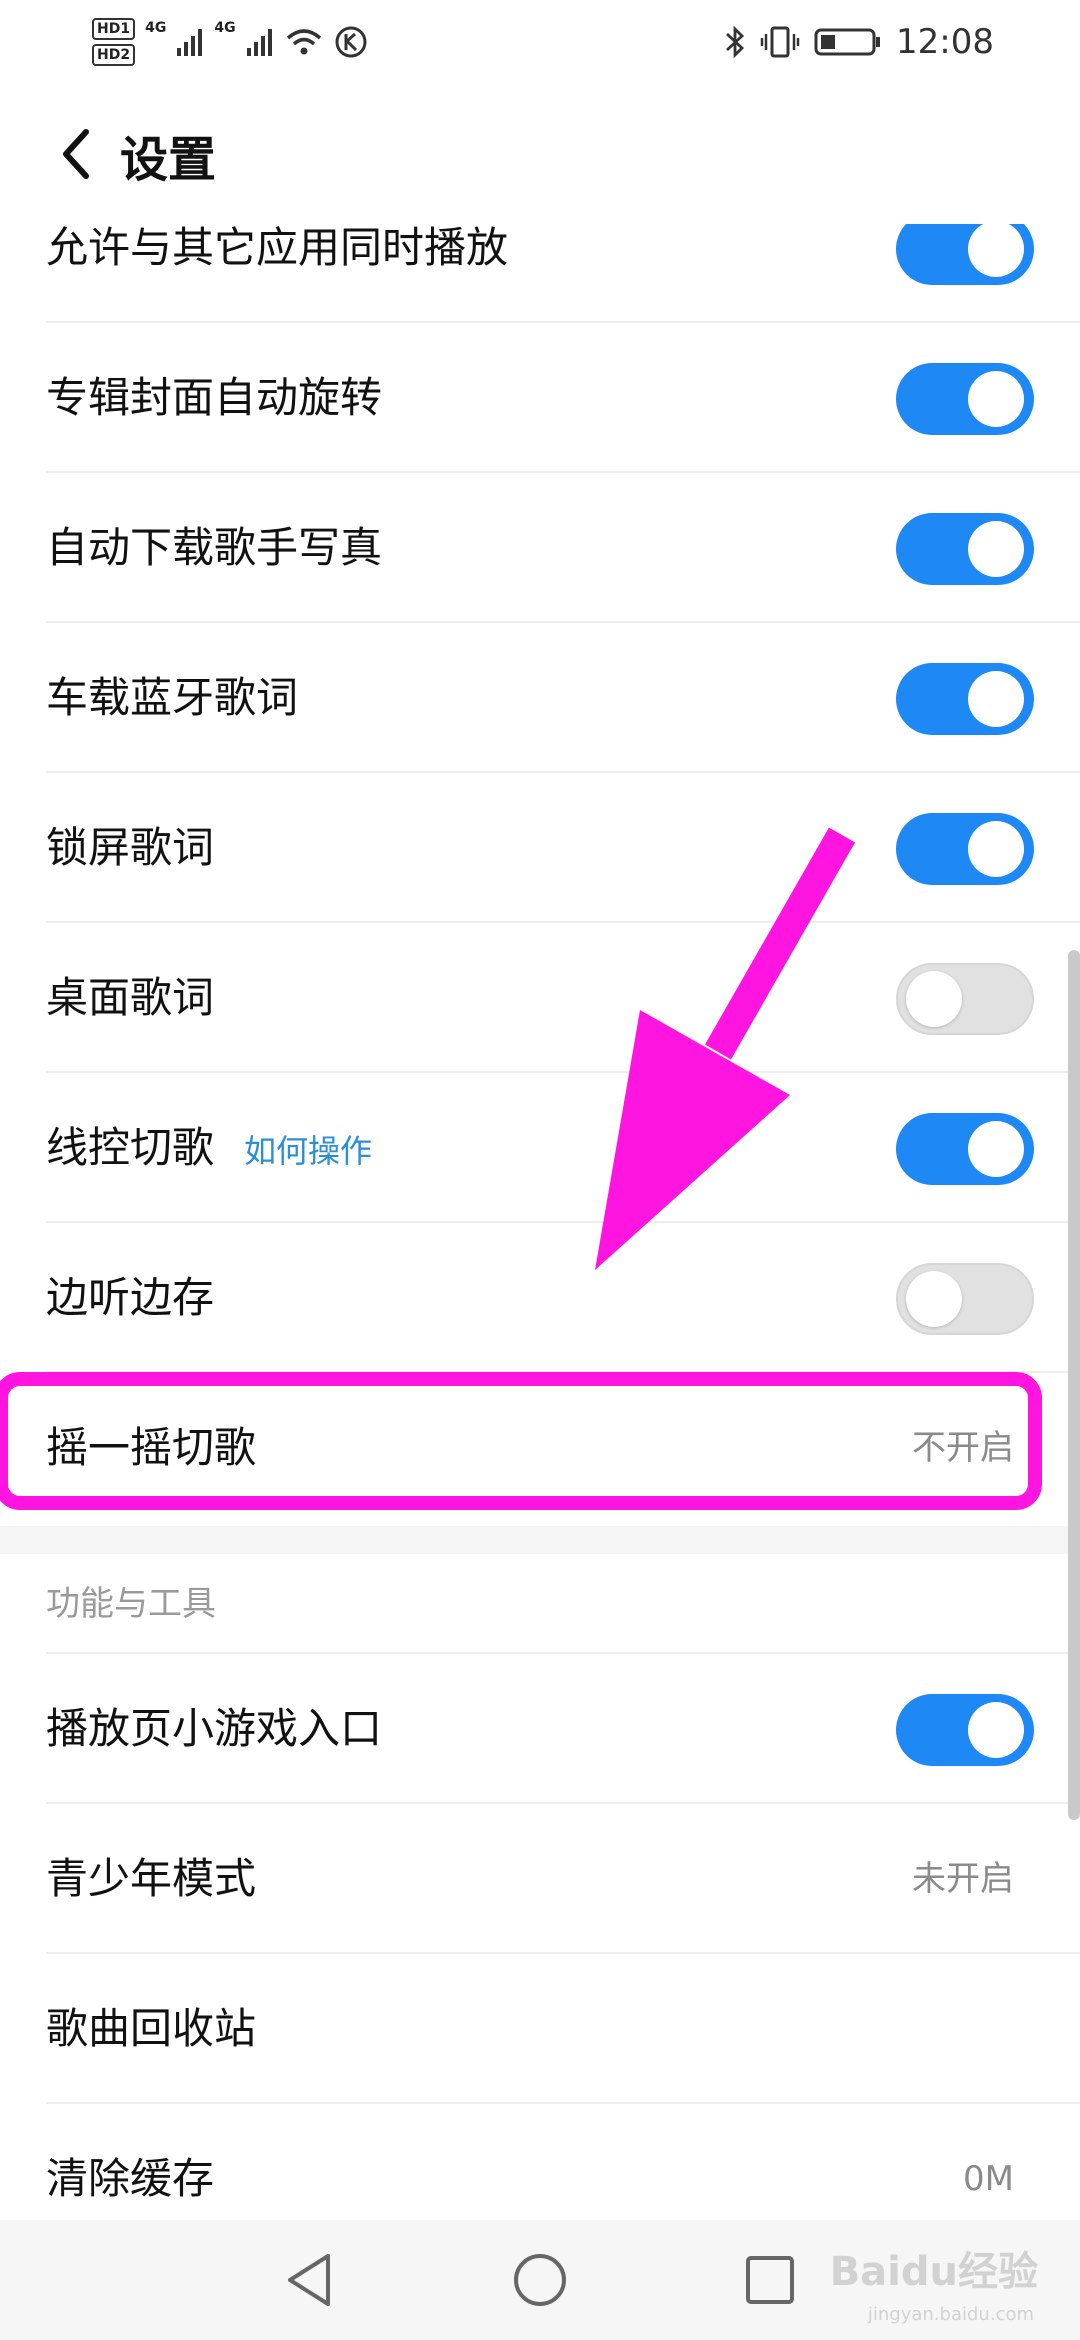 The width and height of the screenshot is (1080, 2340). I want to click on section-gap, so click(540, 1540).